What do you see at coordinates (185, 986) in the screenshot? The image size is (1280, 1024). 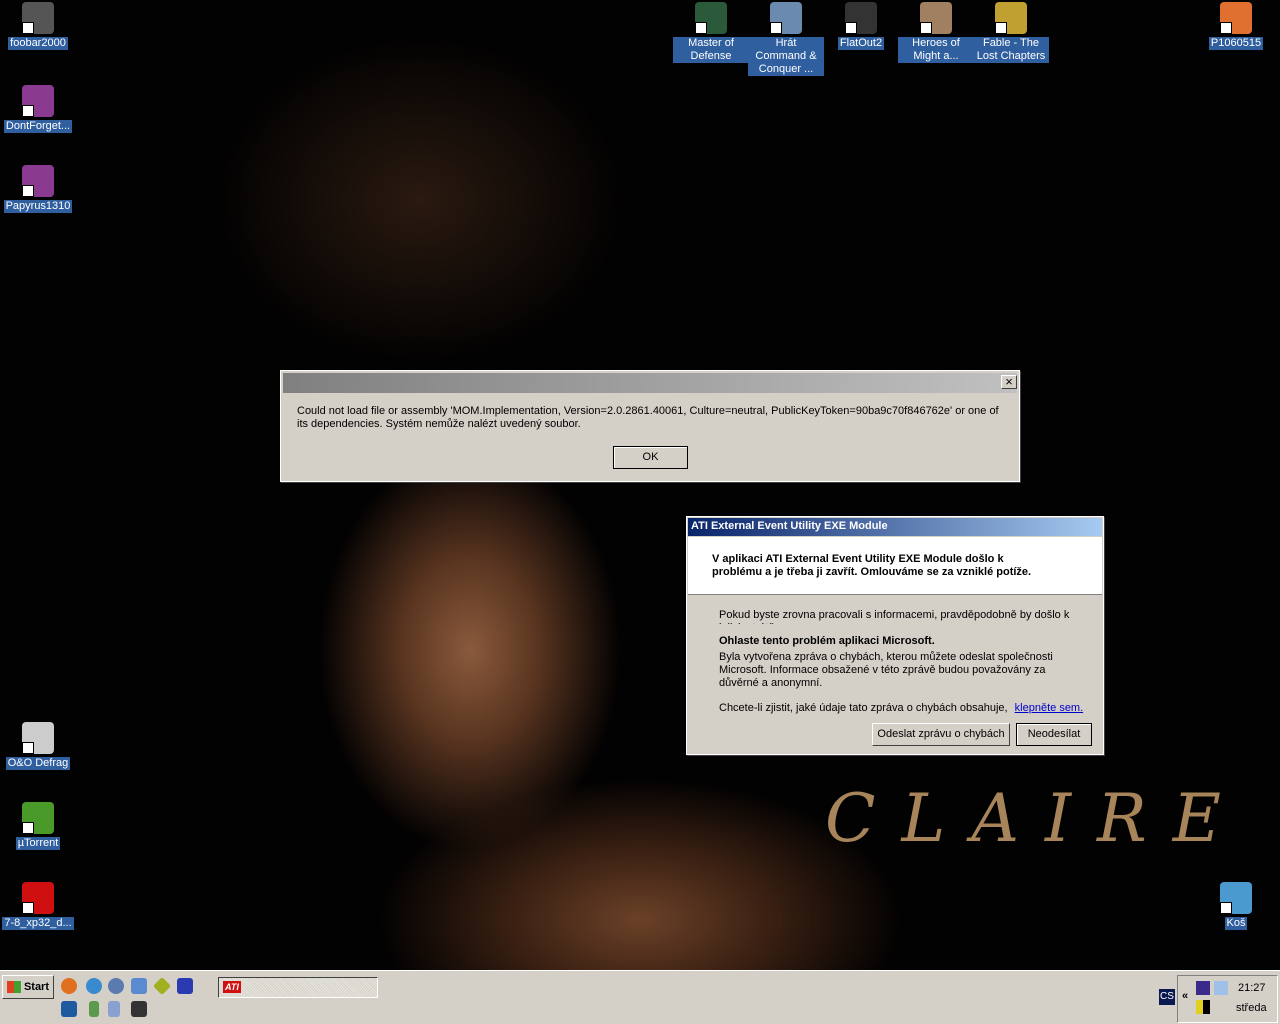 I see `save-icon` at bounding box center [185, 986].